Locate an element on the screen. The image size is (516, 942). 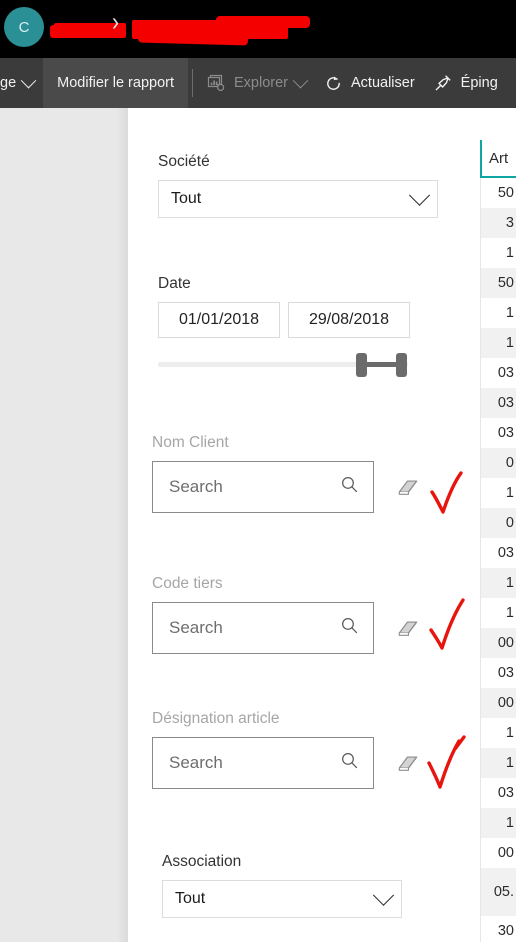
ribbon-item-modifier-le-rapport: Modifier le rapport is located at coordinates (115, 83).